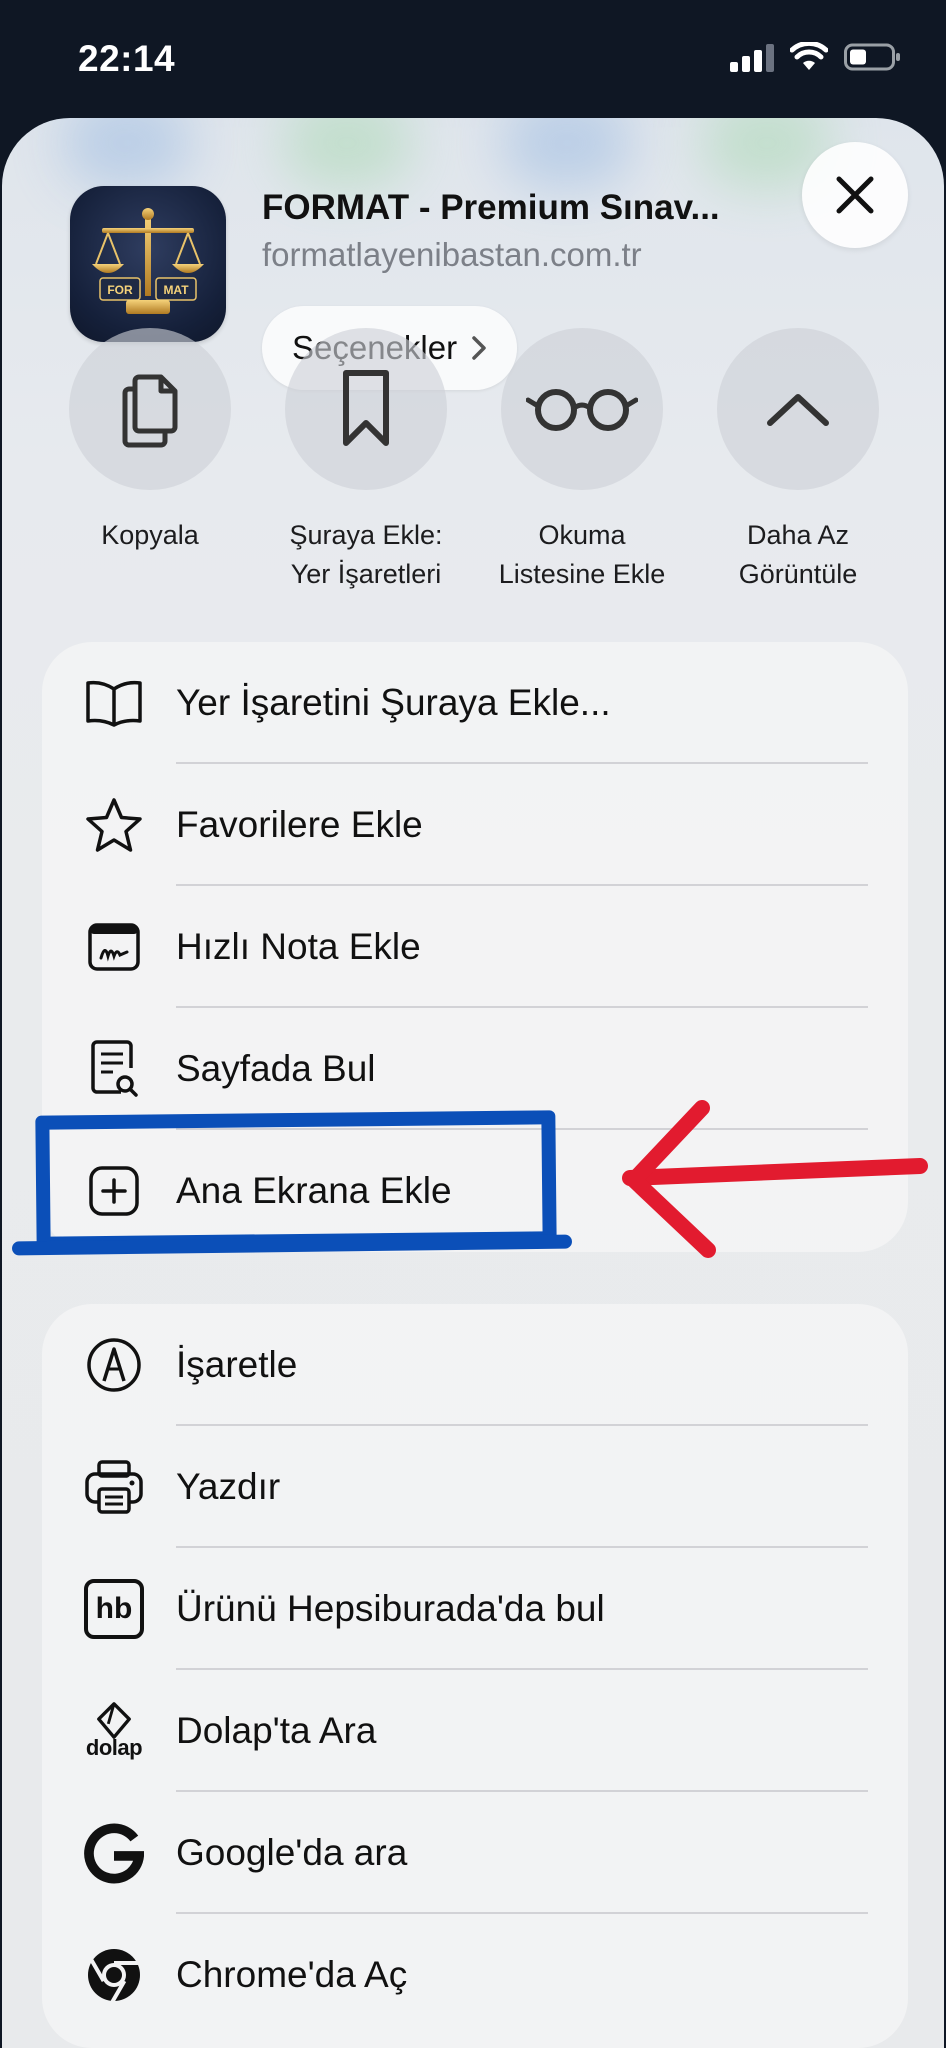 This screenshot has height=2048, width=946. Describe the element at coordinates (114, 1853) in the screenshot. I see `google-icon` at that location.